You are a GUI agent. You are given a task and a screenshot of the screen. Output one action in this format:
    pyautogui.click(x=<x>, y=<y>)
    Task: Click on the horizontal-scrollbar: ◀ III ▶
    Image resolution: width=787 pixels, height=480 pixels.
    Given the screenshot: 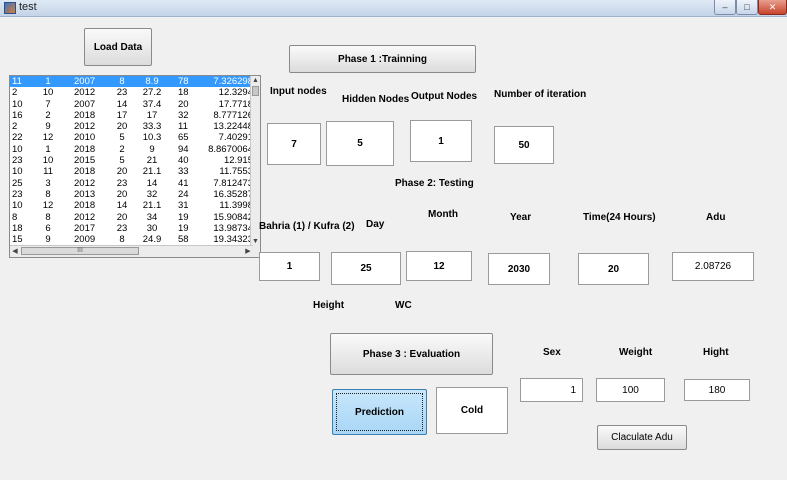 What is the action you would take?
    pyautogui.click(x=131, y=251)
    